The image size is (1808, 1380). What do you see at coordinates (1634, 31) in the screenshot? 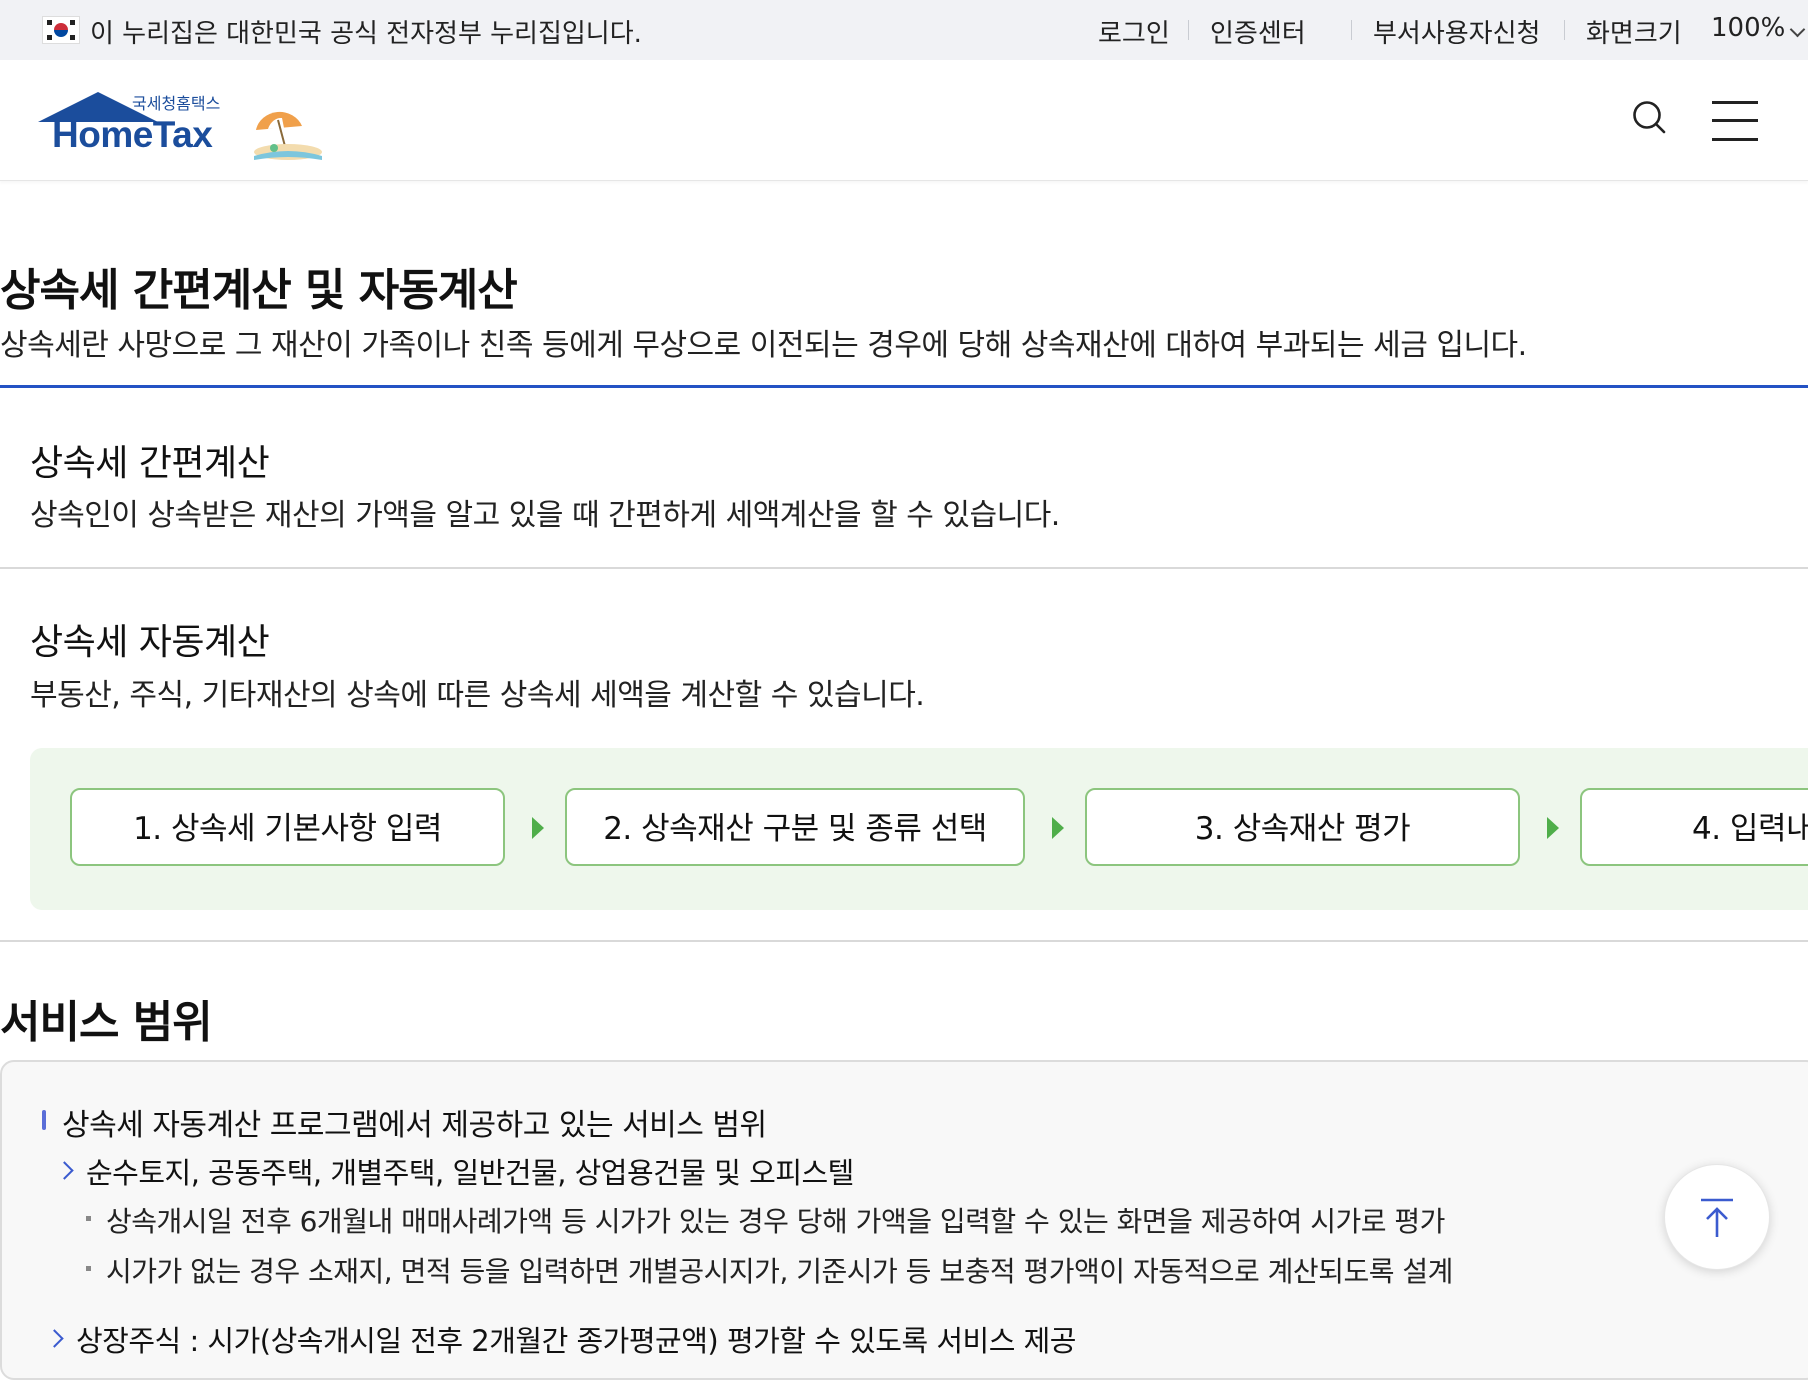
I see `zoom-label: 화면크기` at bounding box center [1634, 31].